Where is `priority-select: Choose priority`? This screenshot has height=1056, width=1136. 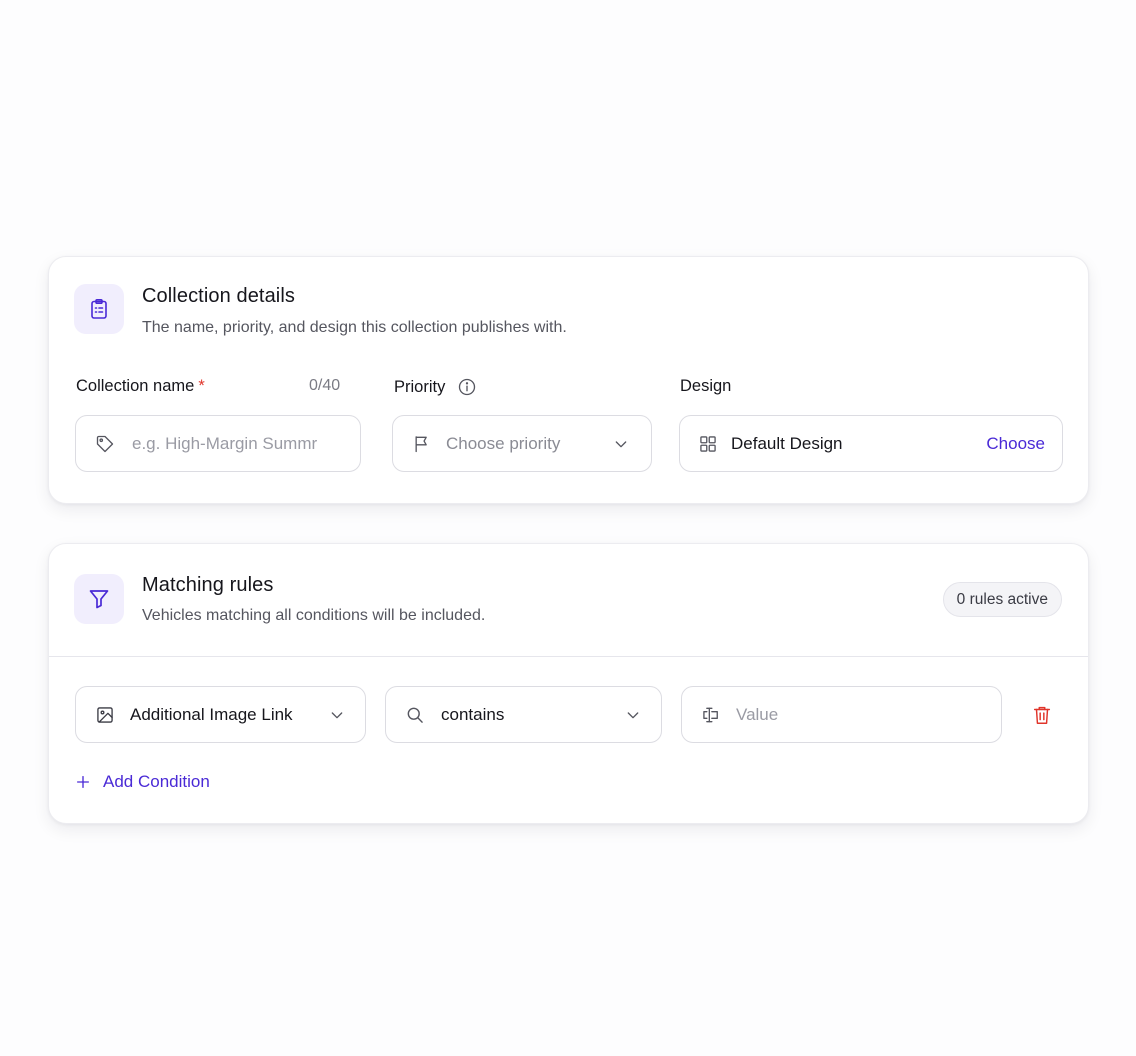 priority-select: Choose priority is located at coordinates (522, 443).